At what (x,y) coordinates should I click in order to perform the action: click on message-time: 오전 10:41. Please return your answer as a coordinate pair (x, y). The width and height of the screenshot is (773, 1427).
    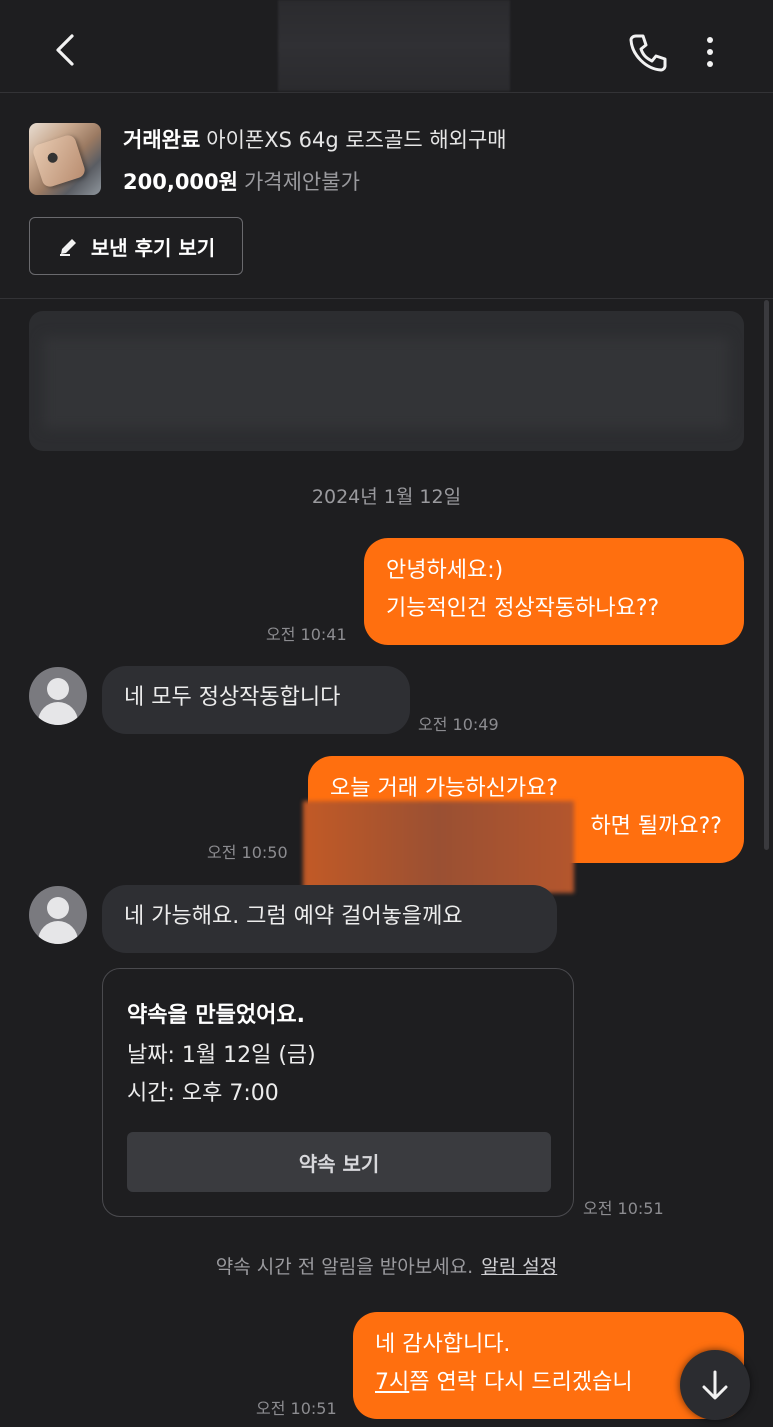
    Looking at the image, I should click on (306, 634).